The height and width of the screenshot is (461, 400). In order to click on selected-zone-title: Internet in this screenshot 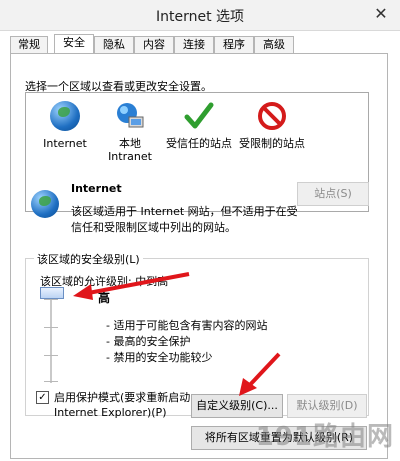, I will do `click(96, 188)`.